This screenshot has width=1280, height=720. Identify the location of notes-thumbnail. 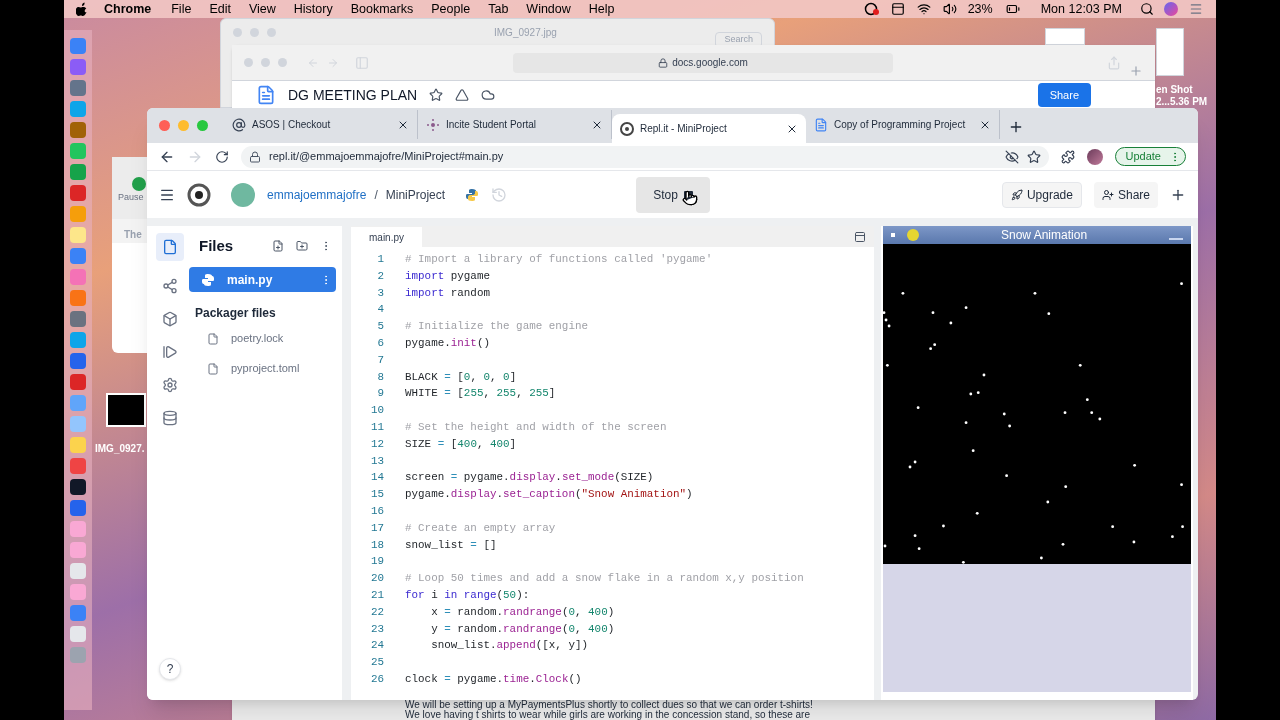
(126, 410).